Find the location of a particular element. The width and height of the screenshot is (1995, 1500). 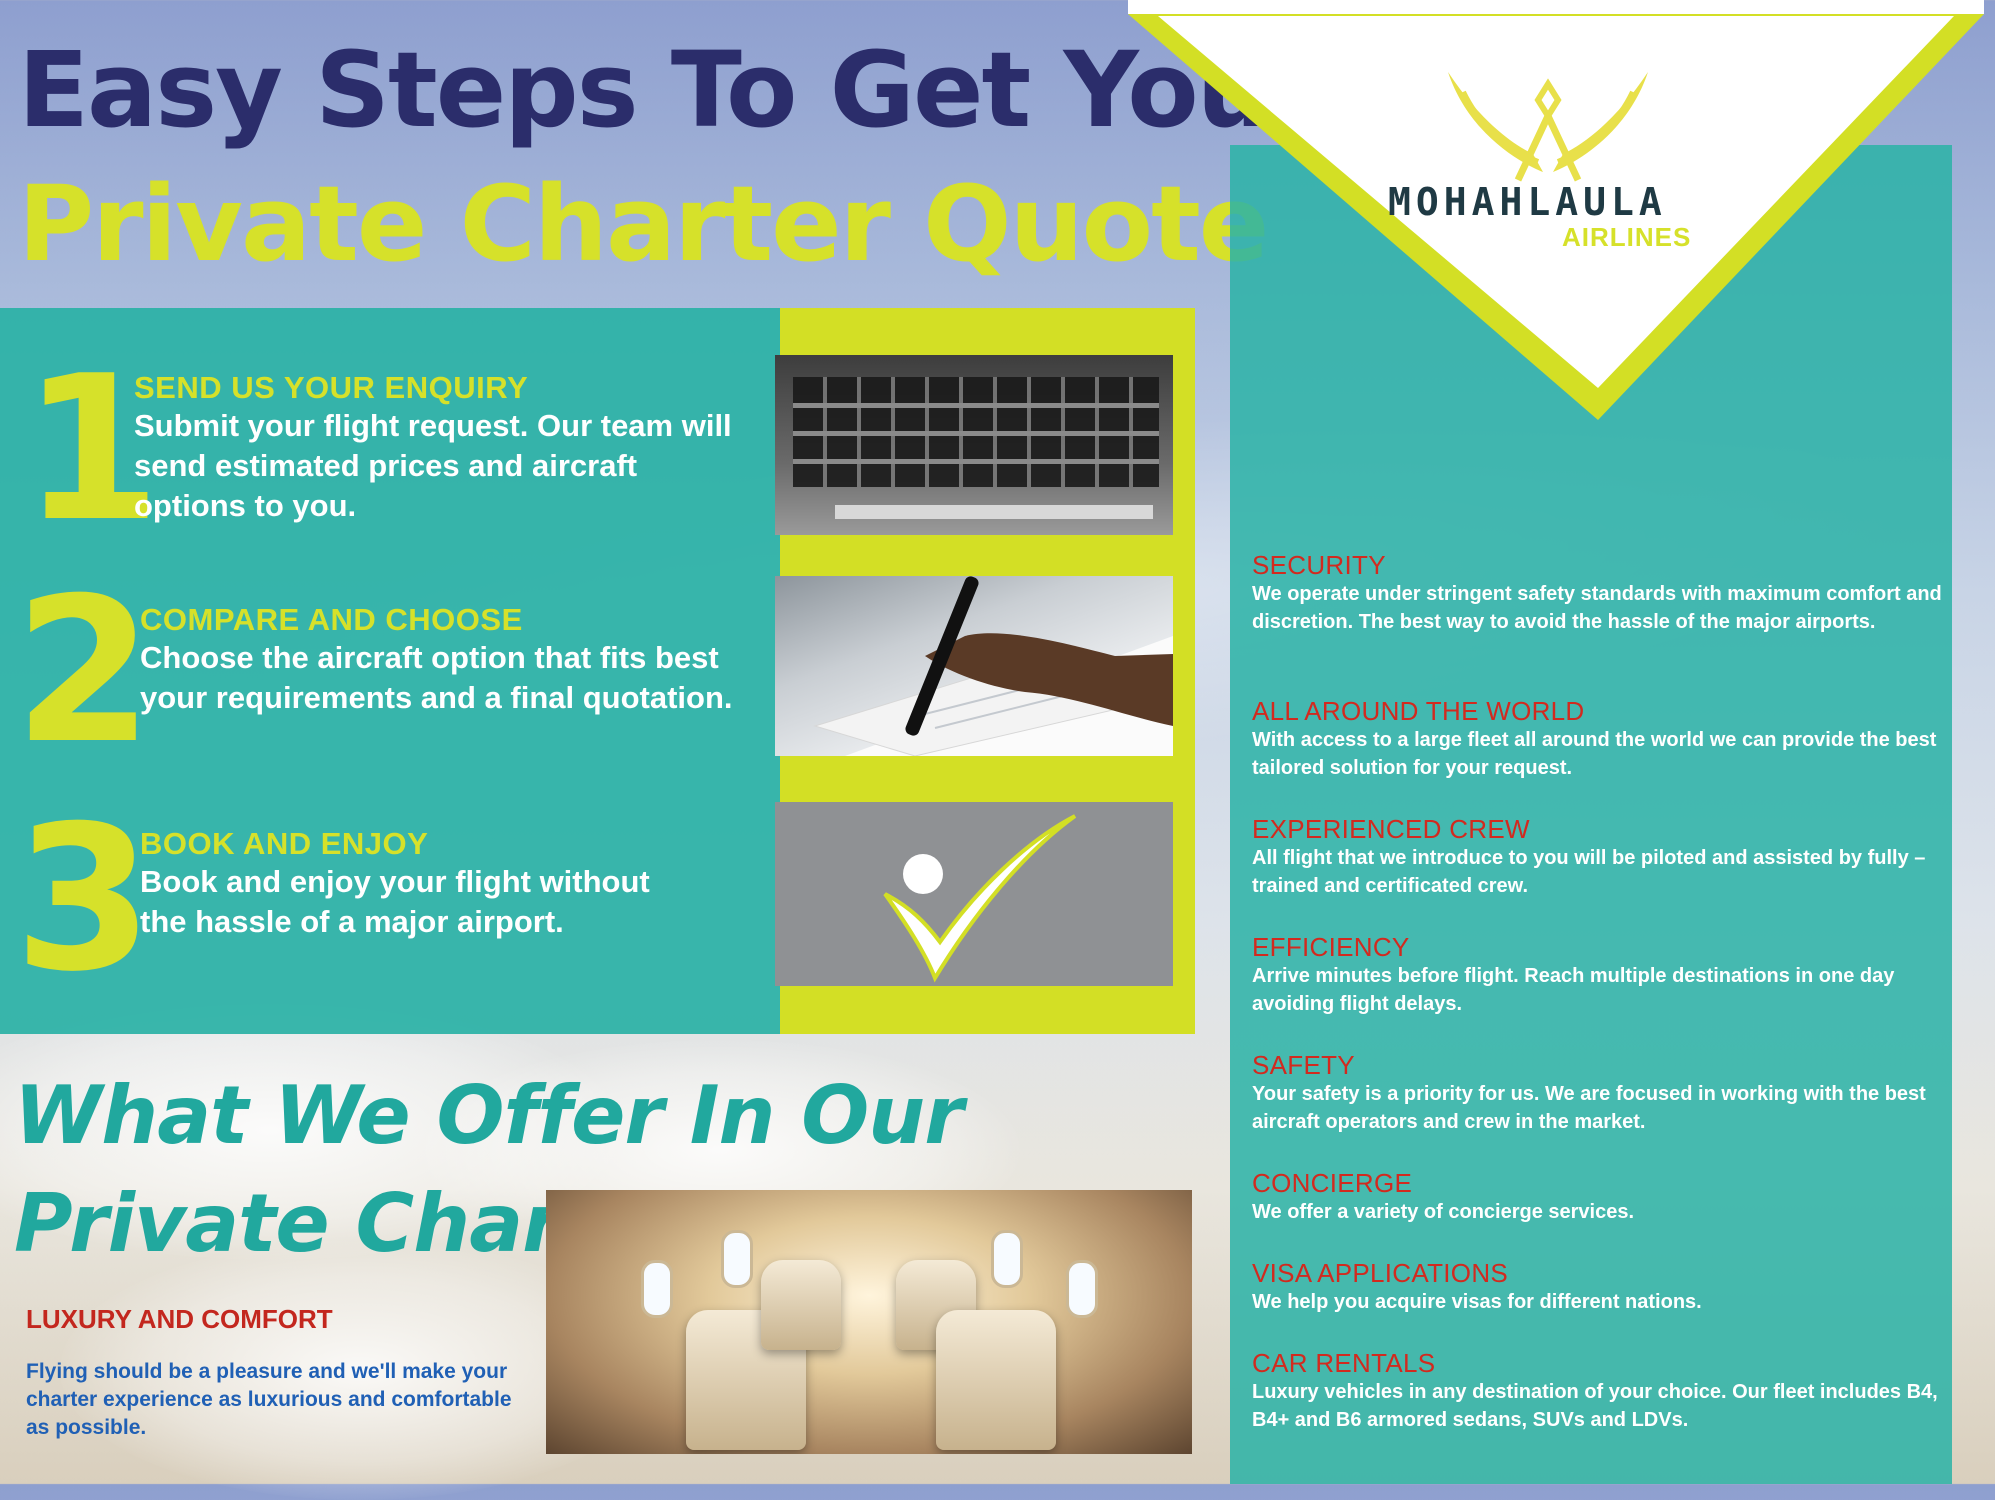

step-1-title: SEND US YOUR ENQUIRY is located at coordinates (331, 387).